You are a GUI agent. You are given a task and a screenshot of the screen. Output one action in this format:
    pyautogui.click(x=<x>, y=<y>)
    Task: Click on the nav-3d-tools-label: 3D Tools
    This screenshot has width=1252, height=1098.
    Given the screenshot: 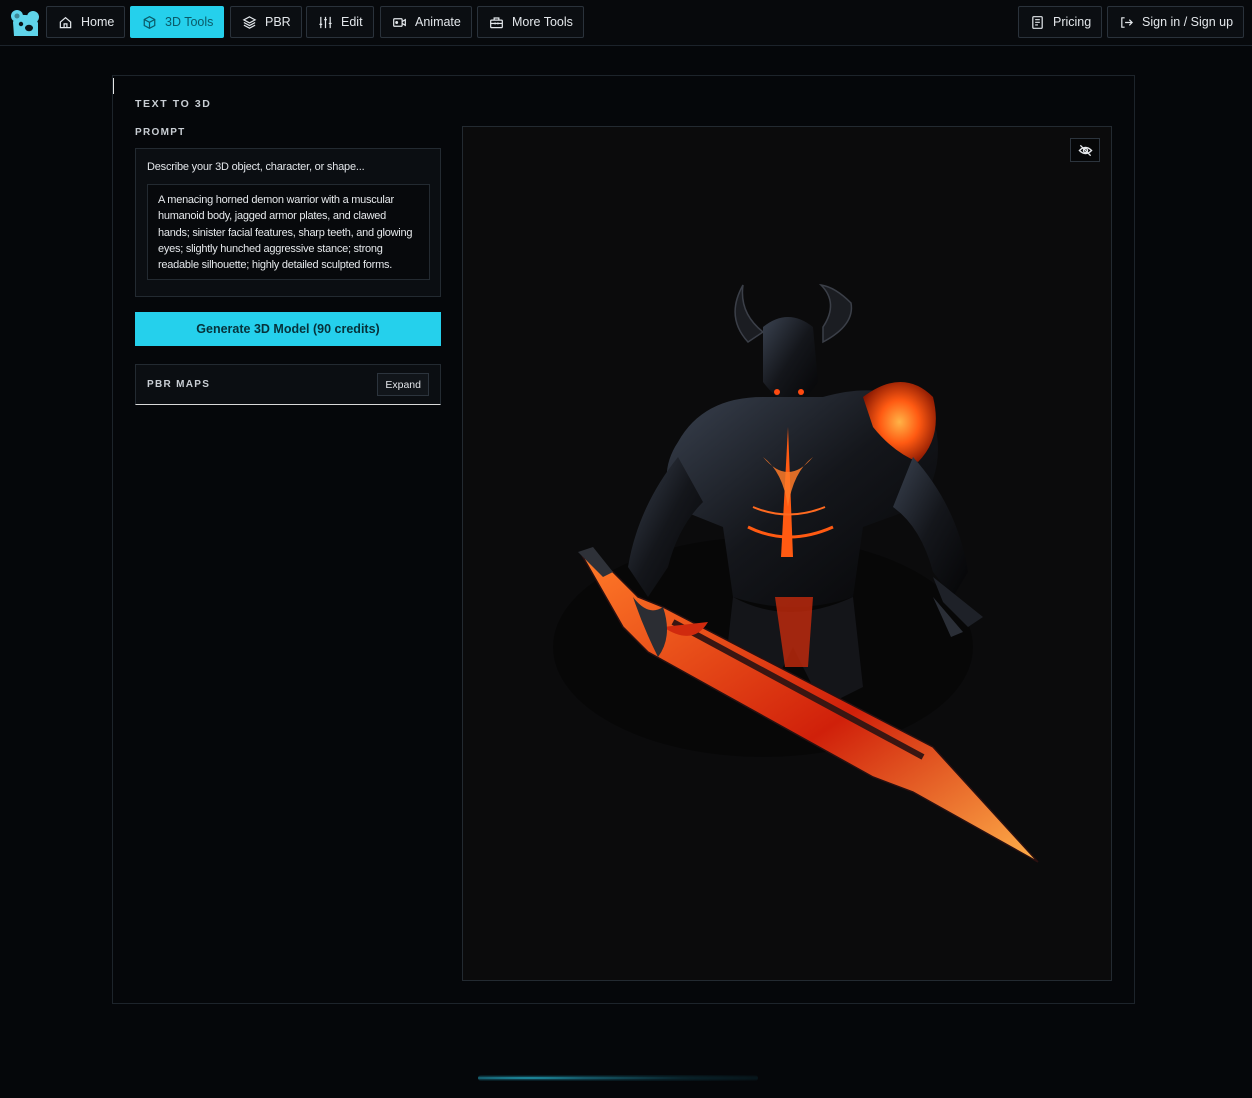 What is the action you would take?
    pyautogui.click(x=189, y=22)
    